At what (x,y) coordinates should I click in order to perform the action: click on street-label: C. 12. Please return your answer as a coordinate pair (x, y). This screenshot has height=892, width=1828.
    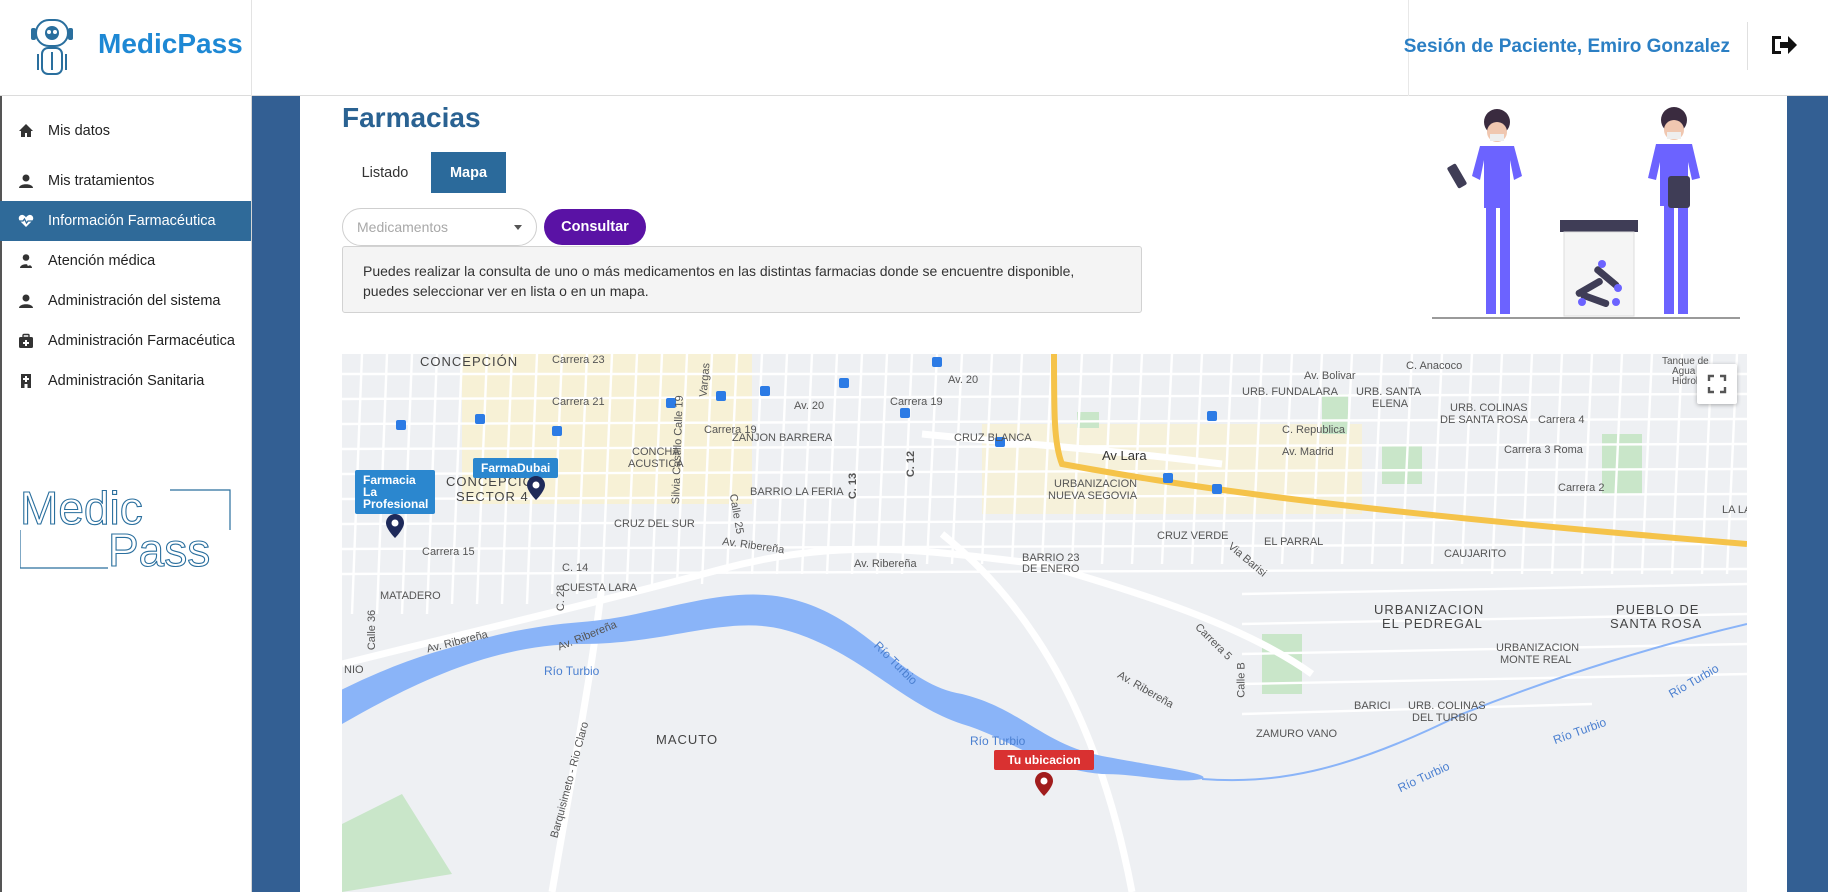
    Looking at the image, I should click on (911, 464).